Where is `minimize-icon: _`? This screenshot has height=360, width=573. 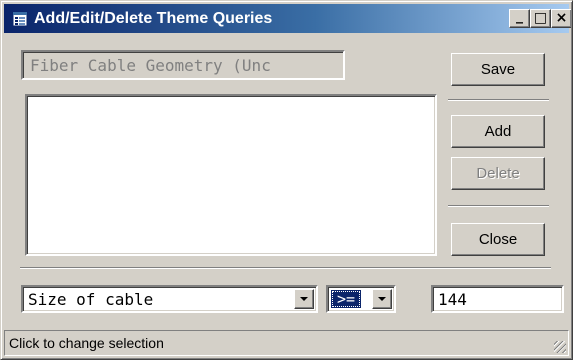 minimize-icon: _ is located at coordinates (519, 16).